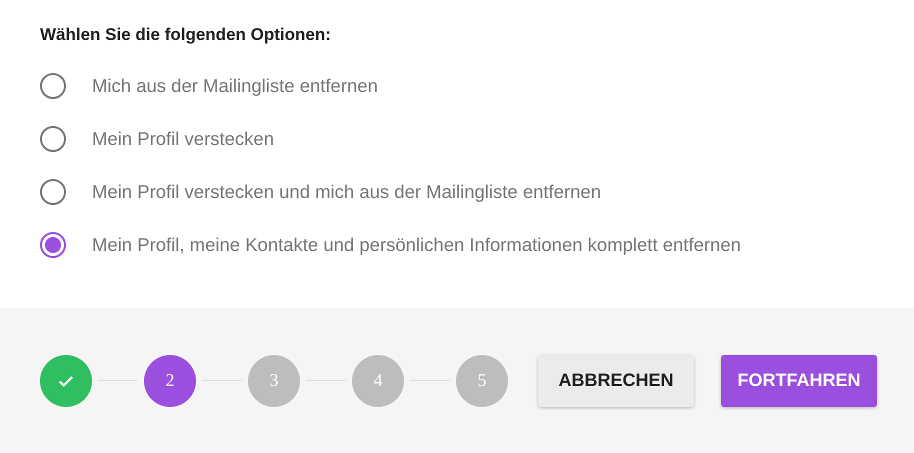  Describe the element at coordinates (346, 192) in the screenshot. I see `option-label: Mein Profil verstecken und mich aus der Mailingliste entfernen` at that location.